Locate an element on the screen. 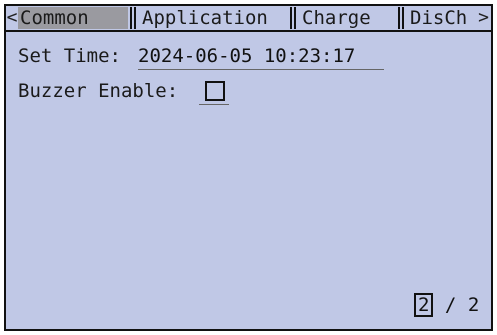  tab-charge: Charge is located at coordinates (348, 18).